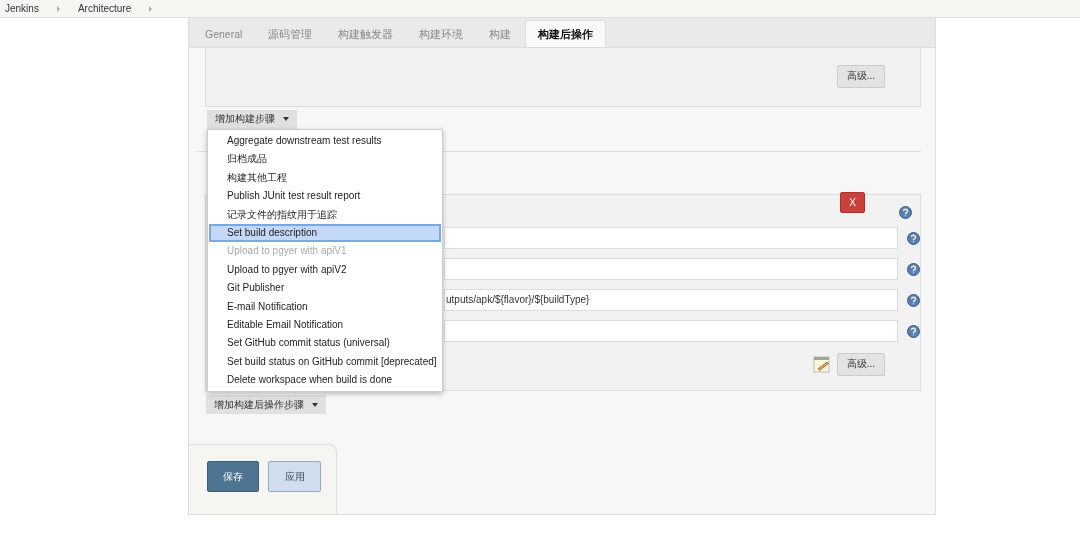  I want to click on add-build-step-button: 增加构建步骤, so click(252, 119).